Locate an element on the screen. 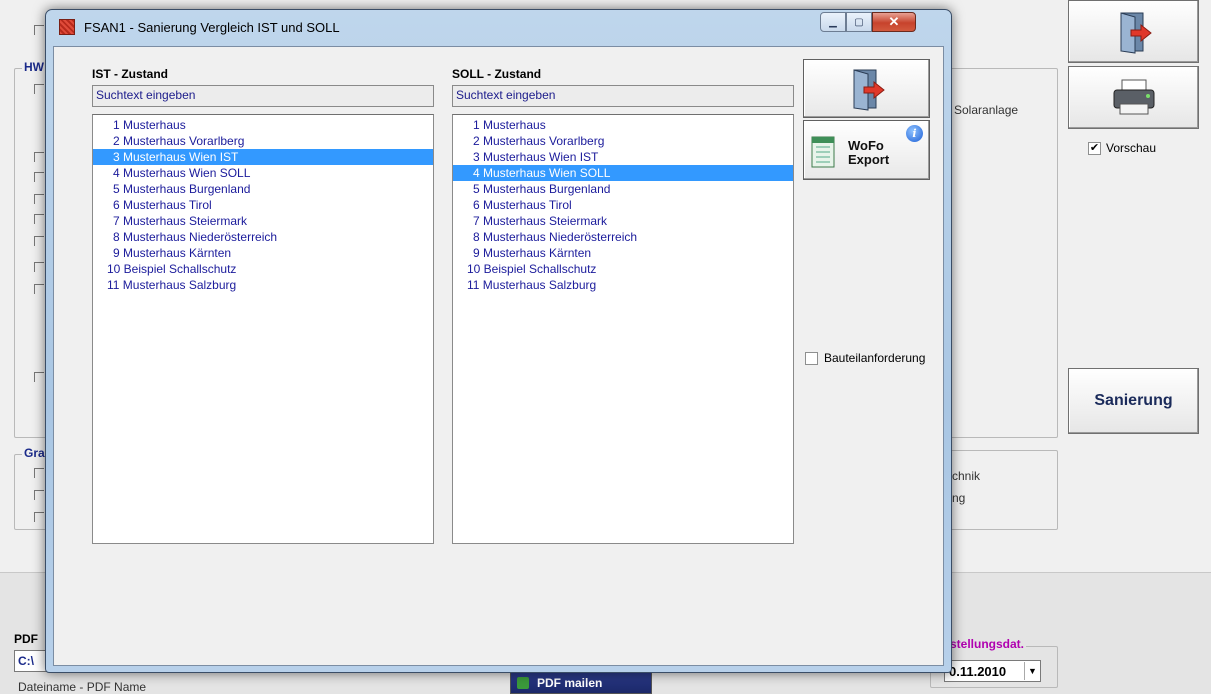 This screenshot has height=694, width=1211. vorschau-checkbox: ✔ is located at coordinates (1094, 148).